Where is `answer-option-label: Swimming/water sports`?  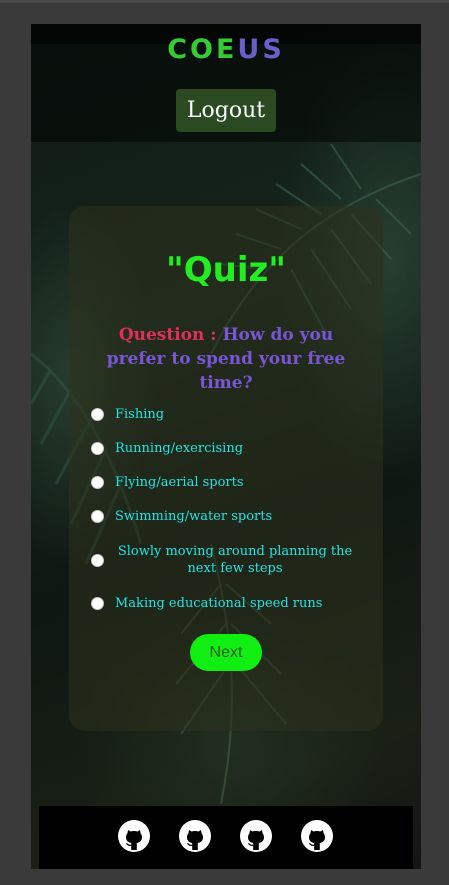
answer-option-label: Swimming/water sports is located at coordinates (194, 516).